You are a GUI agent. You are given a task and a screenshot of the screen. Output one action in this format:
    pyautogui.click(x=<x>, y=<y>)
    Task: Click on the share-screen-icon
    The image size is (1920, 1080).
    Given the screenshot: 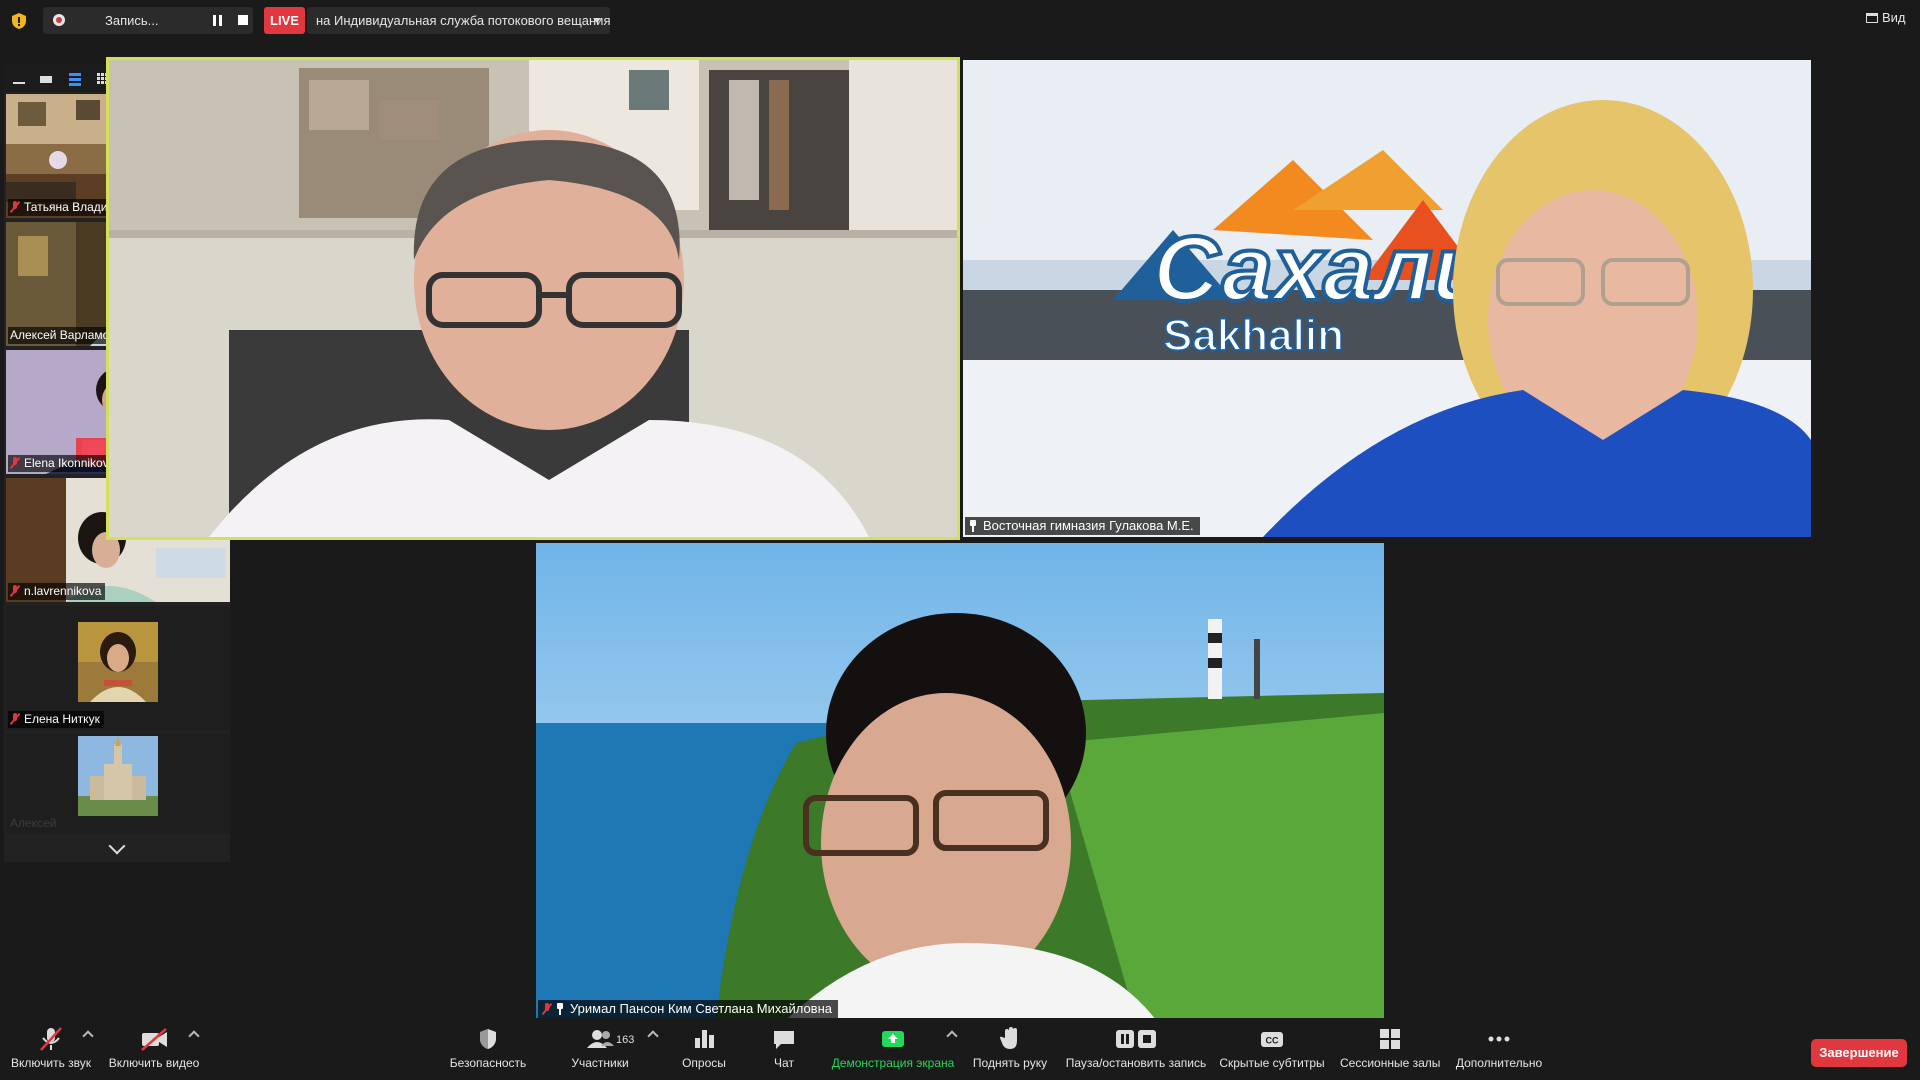 What is the action you would take?
    pyautogui.click(x=893, y=1039)
    